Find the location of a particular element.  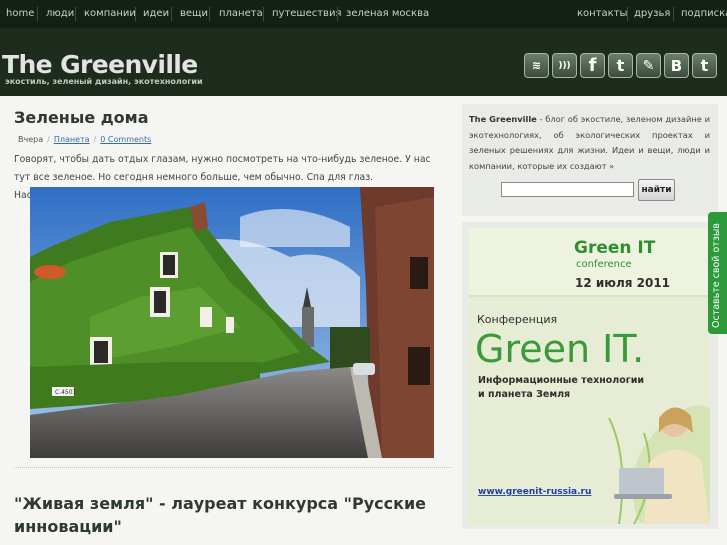

rss-feed-icon: ≋ is located at coordinates (536, 65).